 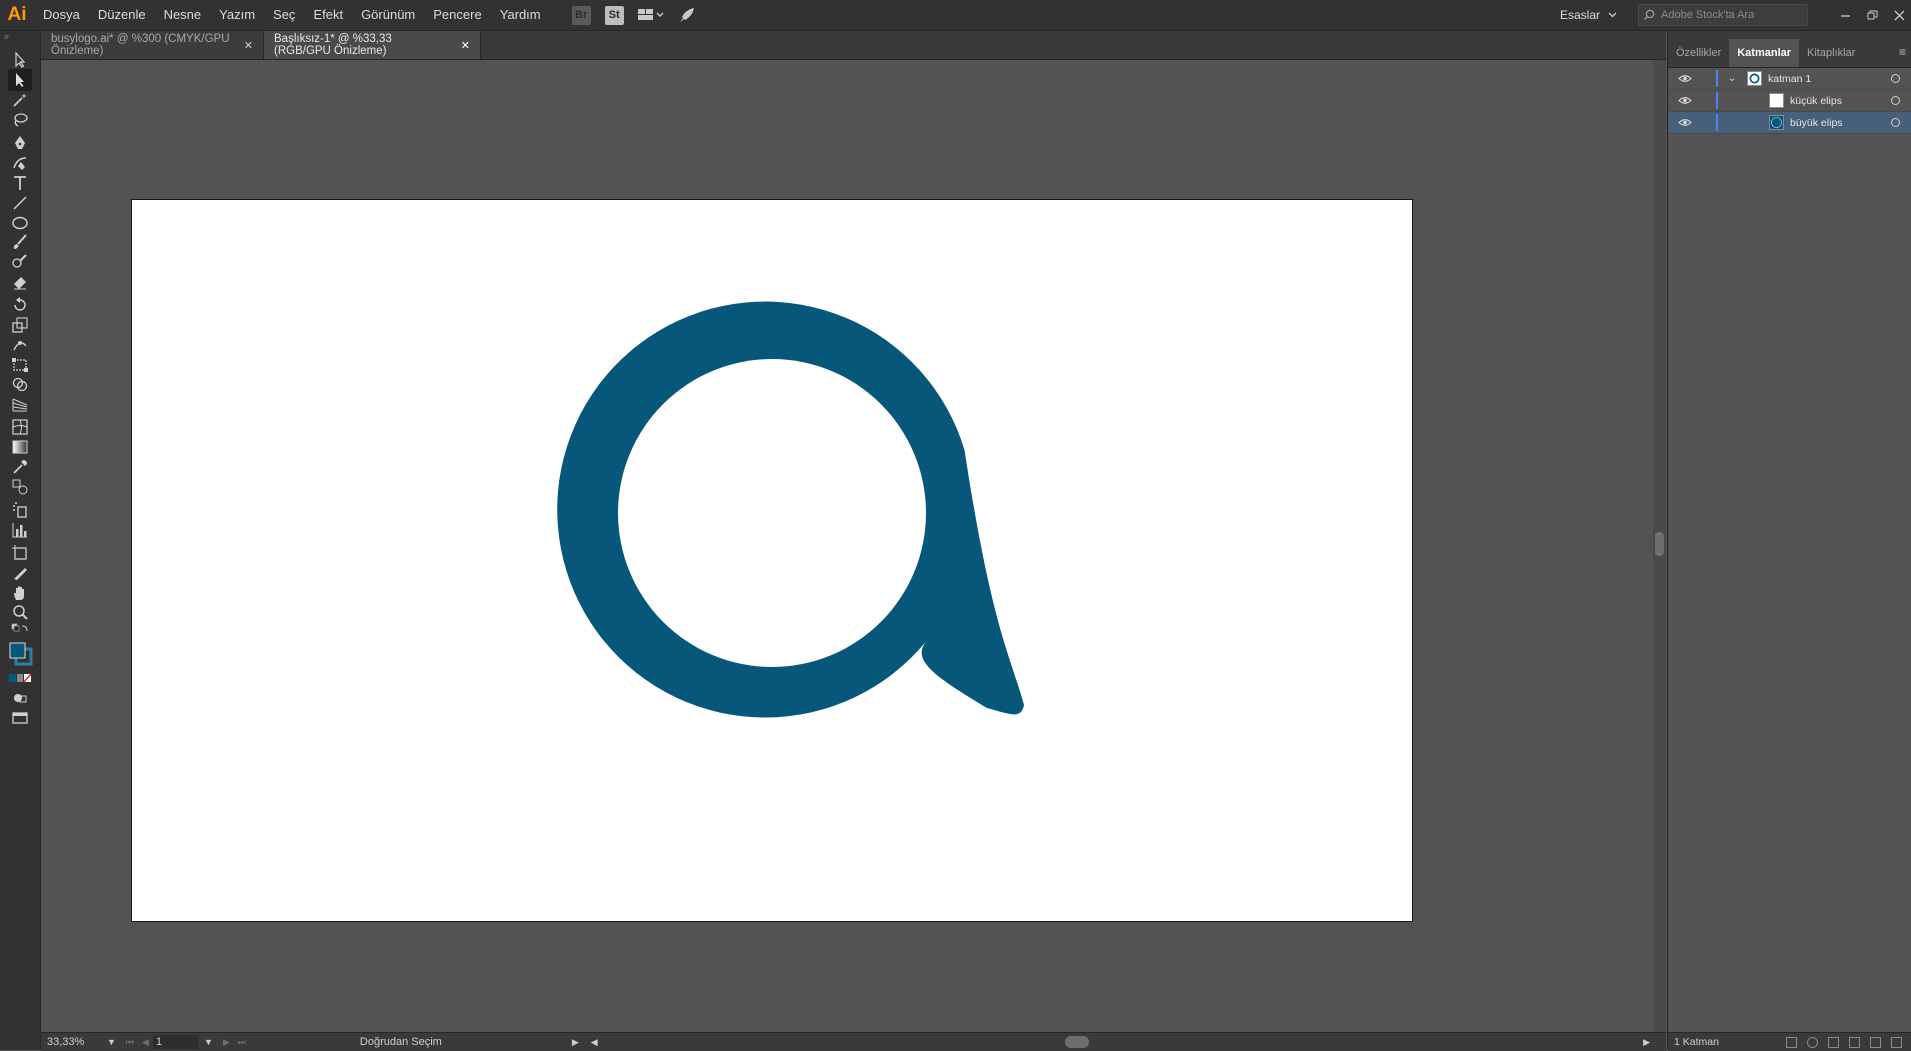 What do you see at coordinates (20, 80) in the screenshot?
I see `direct-selection-tool` at bounding box center [20, 80].